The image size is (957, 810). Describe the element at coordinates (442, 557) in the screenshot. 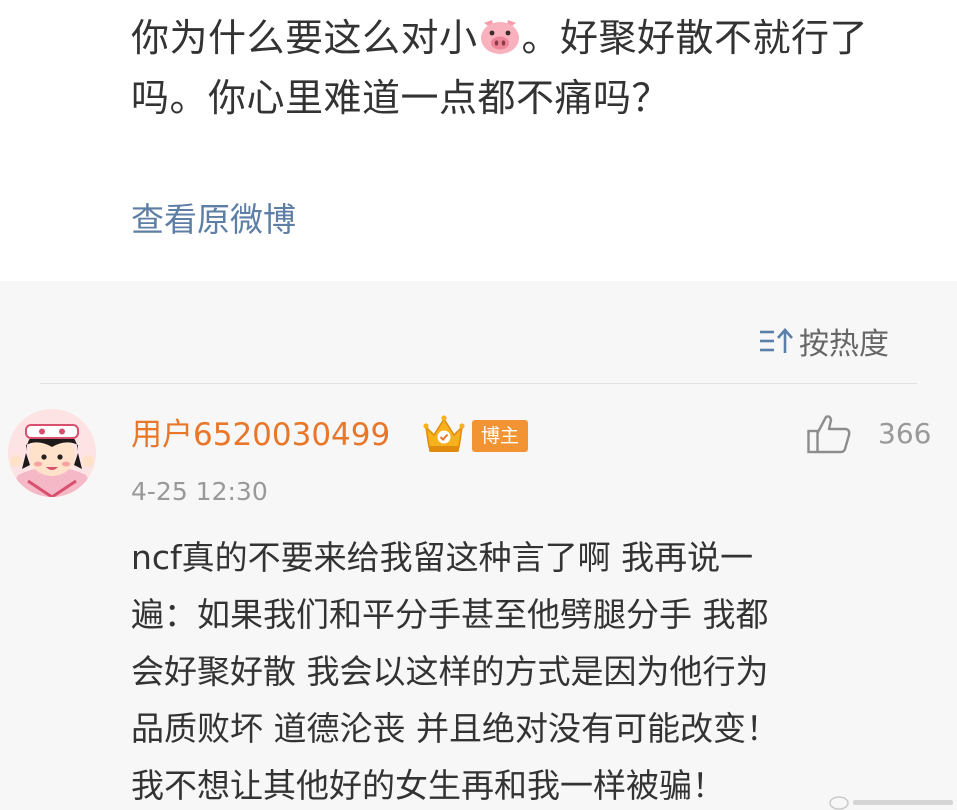

I see `comment-line: ncf真的不要来给我留这种言了啊 我再说一` at that location.